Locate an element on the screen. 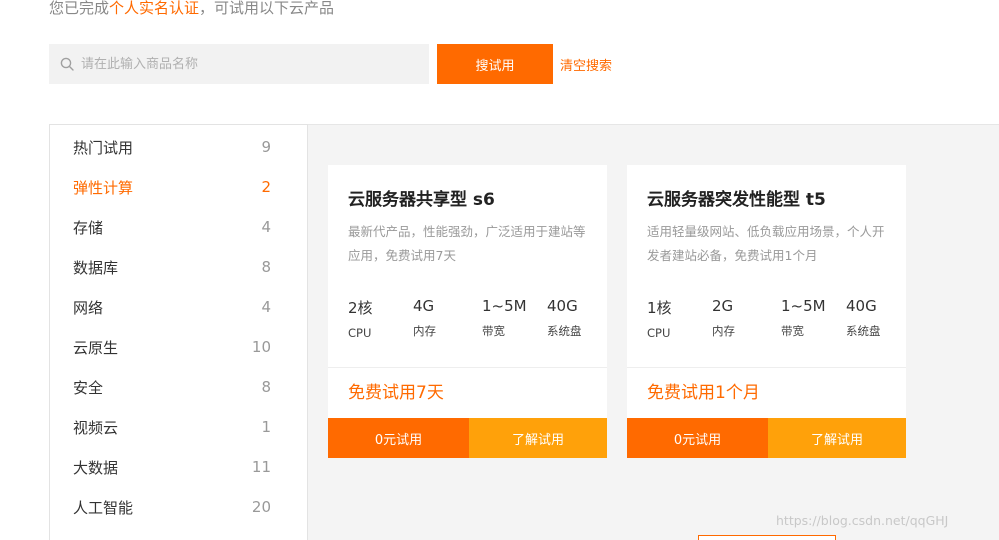 The width and height of the screenshot is (999, 540). real-name-auth-link: 个人实名认证 is located at coordinates (154, 8).